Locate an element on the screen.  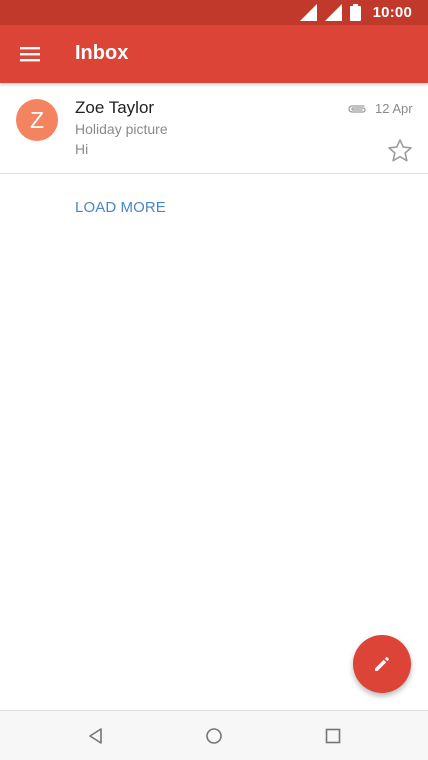
hamburger-menu-icon is located at coordinates (30, 54).